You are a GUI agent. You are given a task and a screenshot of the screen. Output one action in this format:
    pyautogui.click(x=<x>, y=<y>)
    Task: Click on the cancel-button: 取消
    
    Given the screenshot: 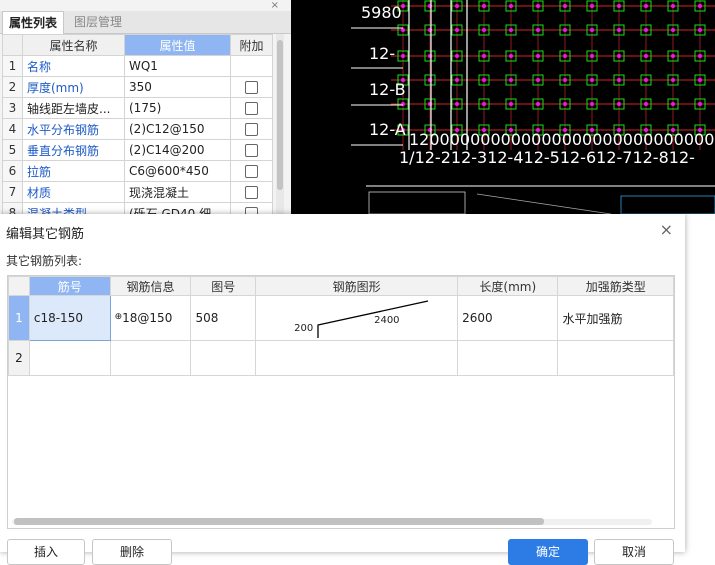 What is the action you would take?
    pyautogui.click(x=634, y=552)
    